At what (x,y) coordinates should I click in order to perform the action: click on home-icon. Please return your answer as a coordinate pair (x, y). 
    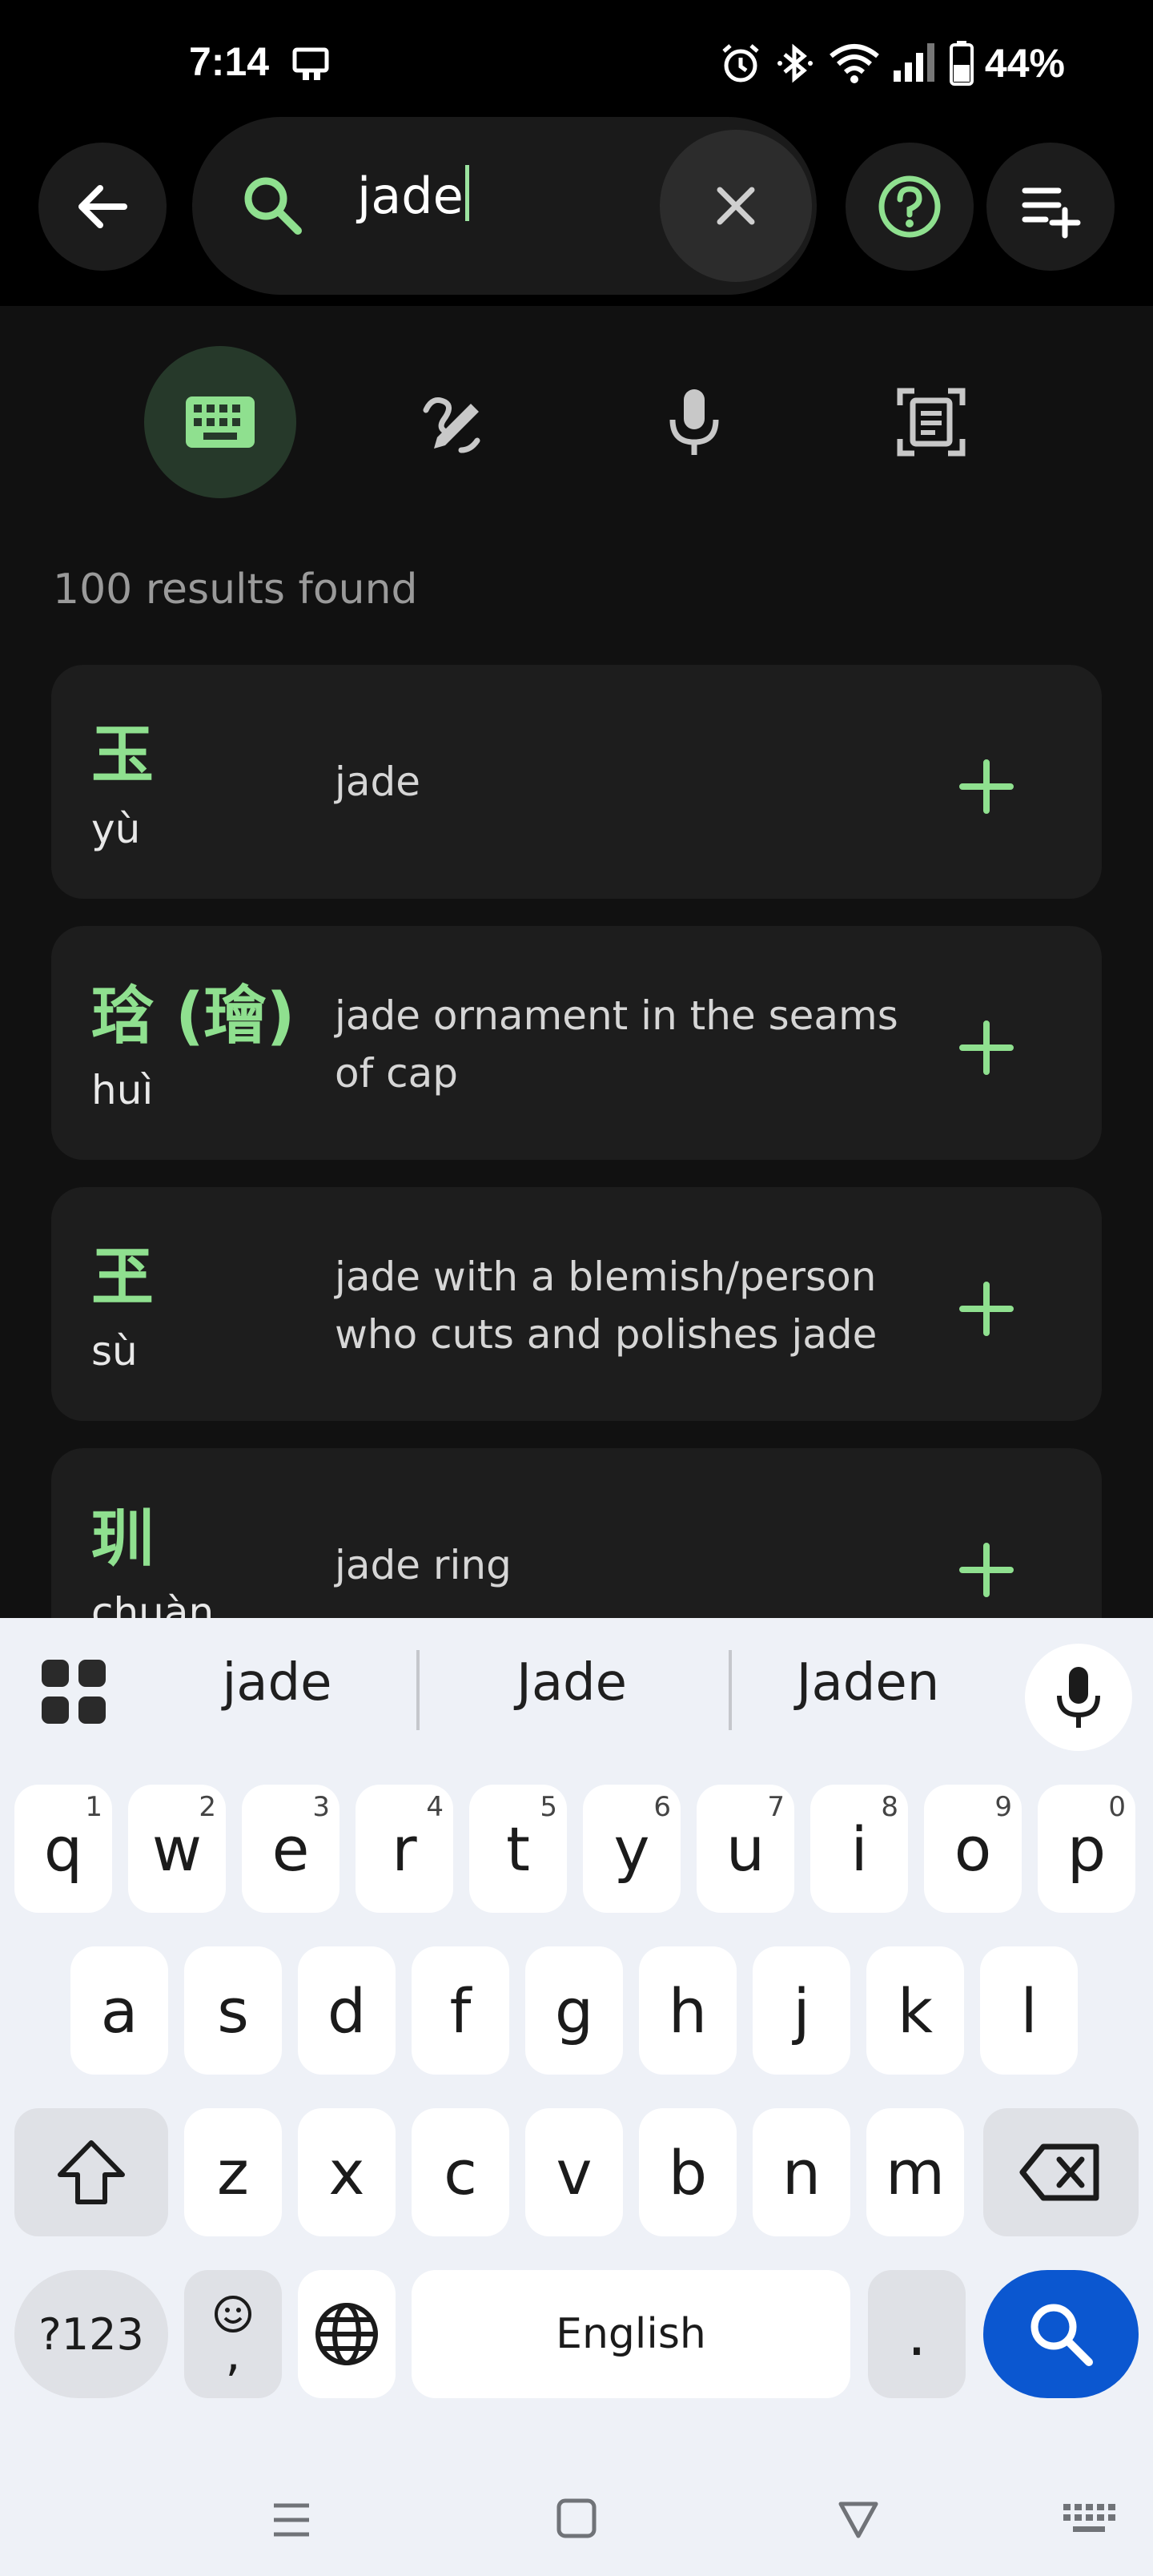
    Looking at the image, I should click on (576, 2518).